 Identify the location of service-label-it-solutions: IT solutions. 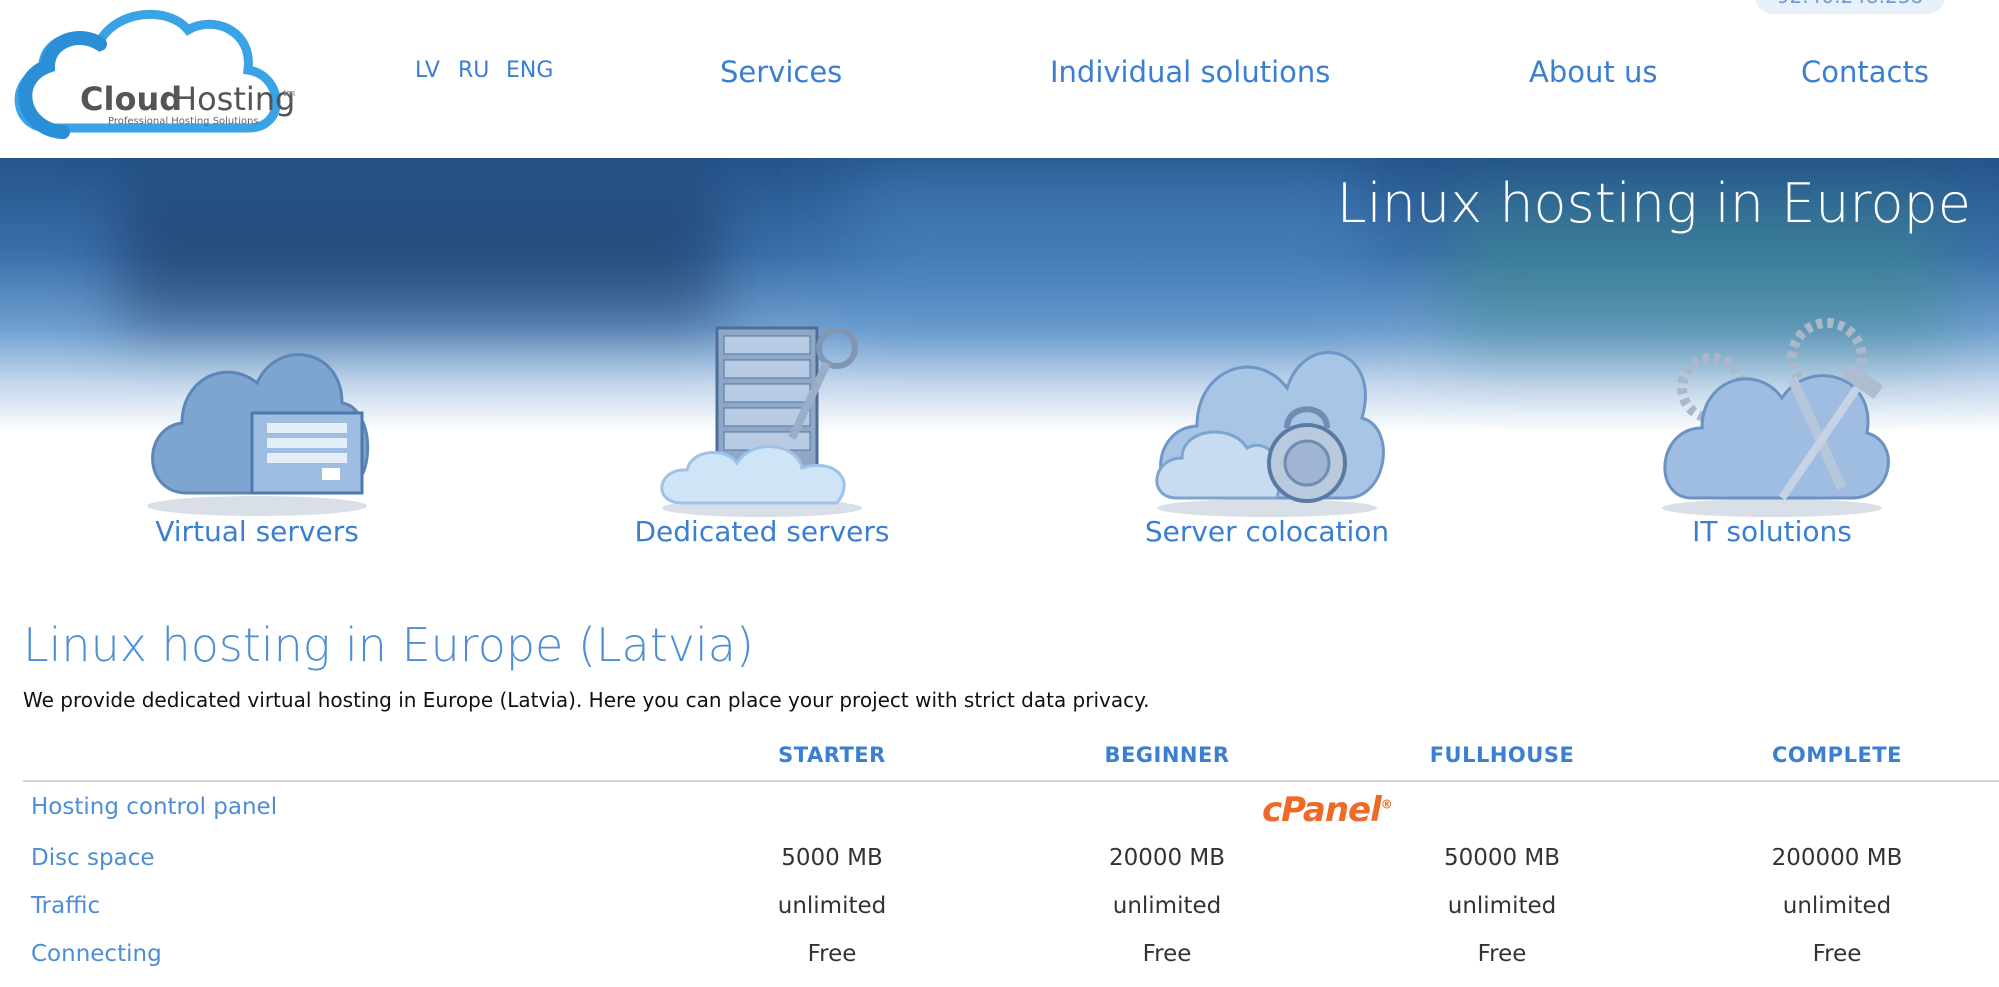
(1772, 531).